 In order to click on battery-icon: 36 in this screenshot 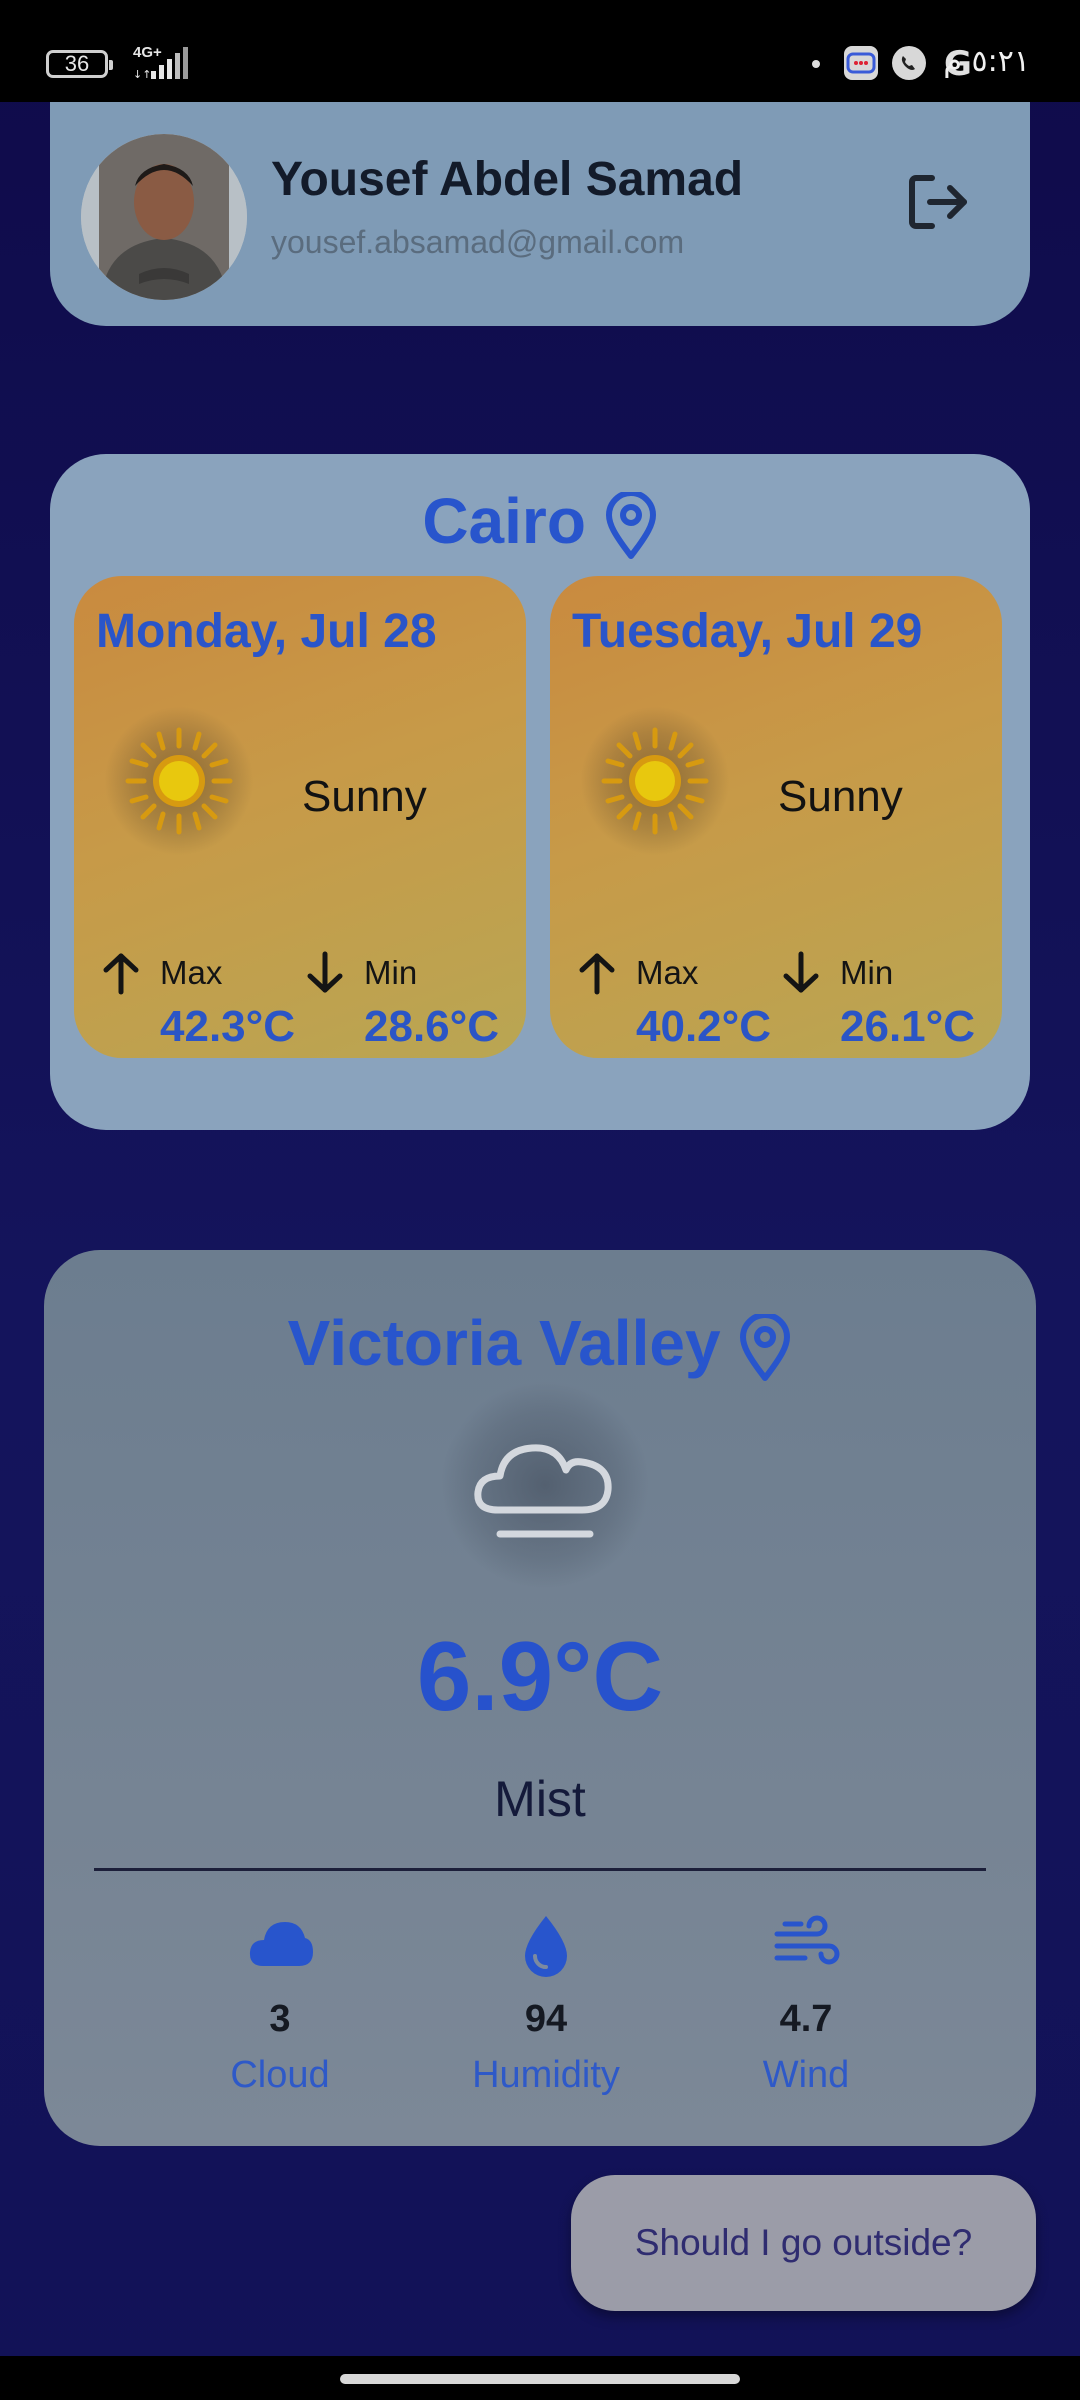, I will do `click(79, 64)`.